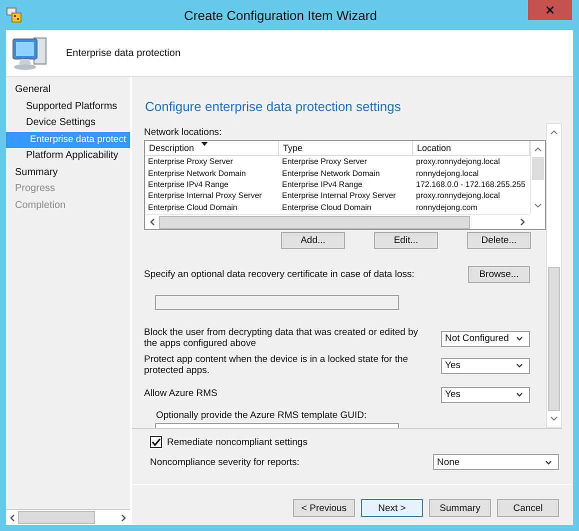  Describe the element at coordinates (212, 148) in the screenshot. I see `column-header: Description` at that location.